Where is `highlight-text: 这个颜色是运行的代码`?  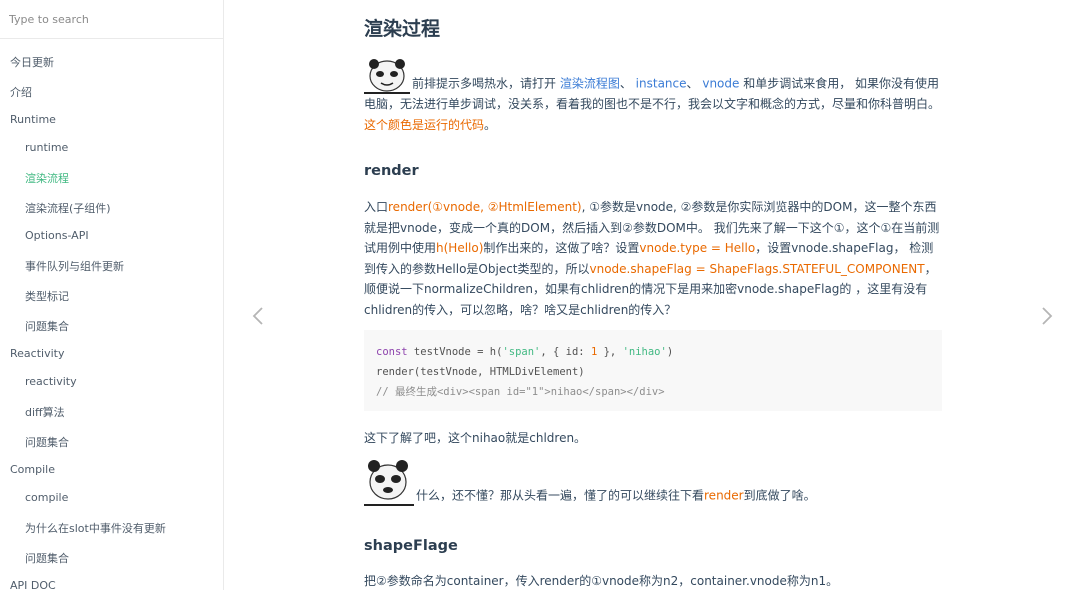 highlight-text: 这个颜色是运行的代码 is located at coordinates (424, 124).